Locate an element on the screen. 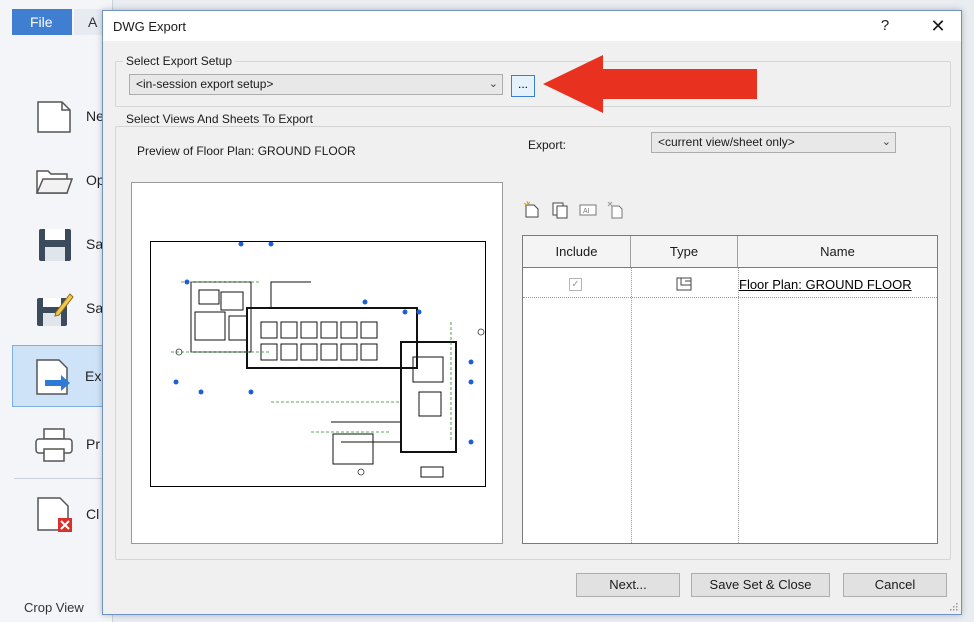 Image resolution: width=974 pixels, height=622 pixels. floor-plan-view-icon is located at coordinates (684, 284).